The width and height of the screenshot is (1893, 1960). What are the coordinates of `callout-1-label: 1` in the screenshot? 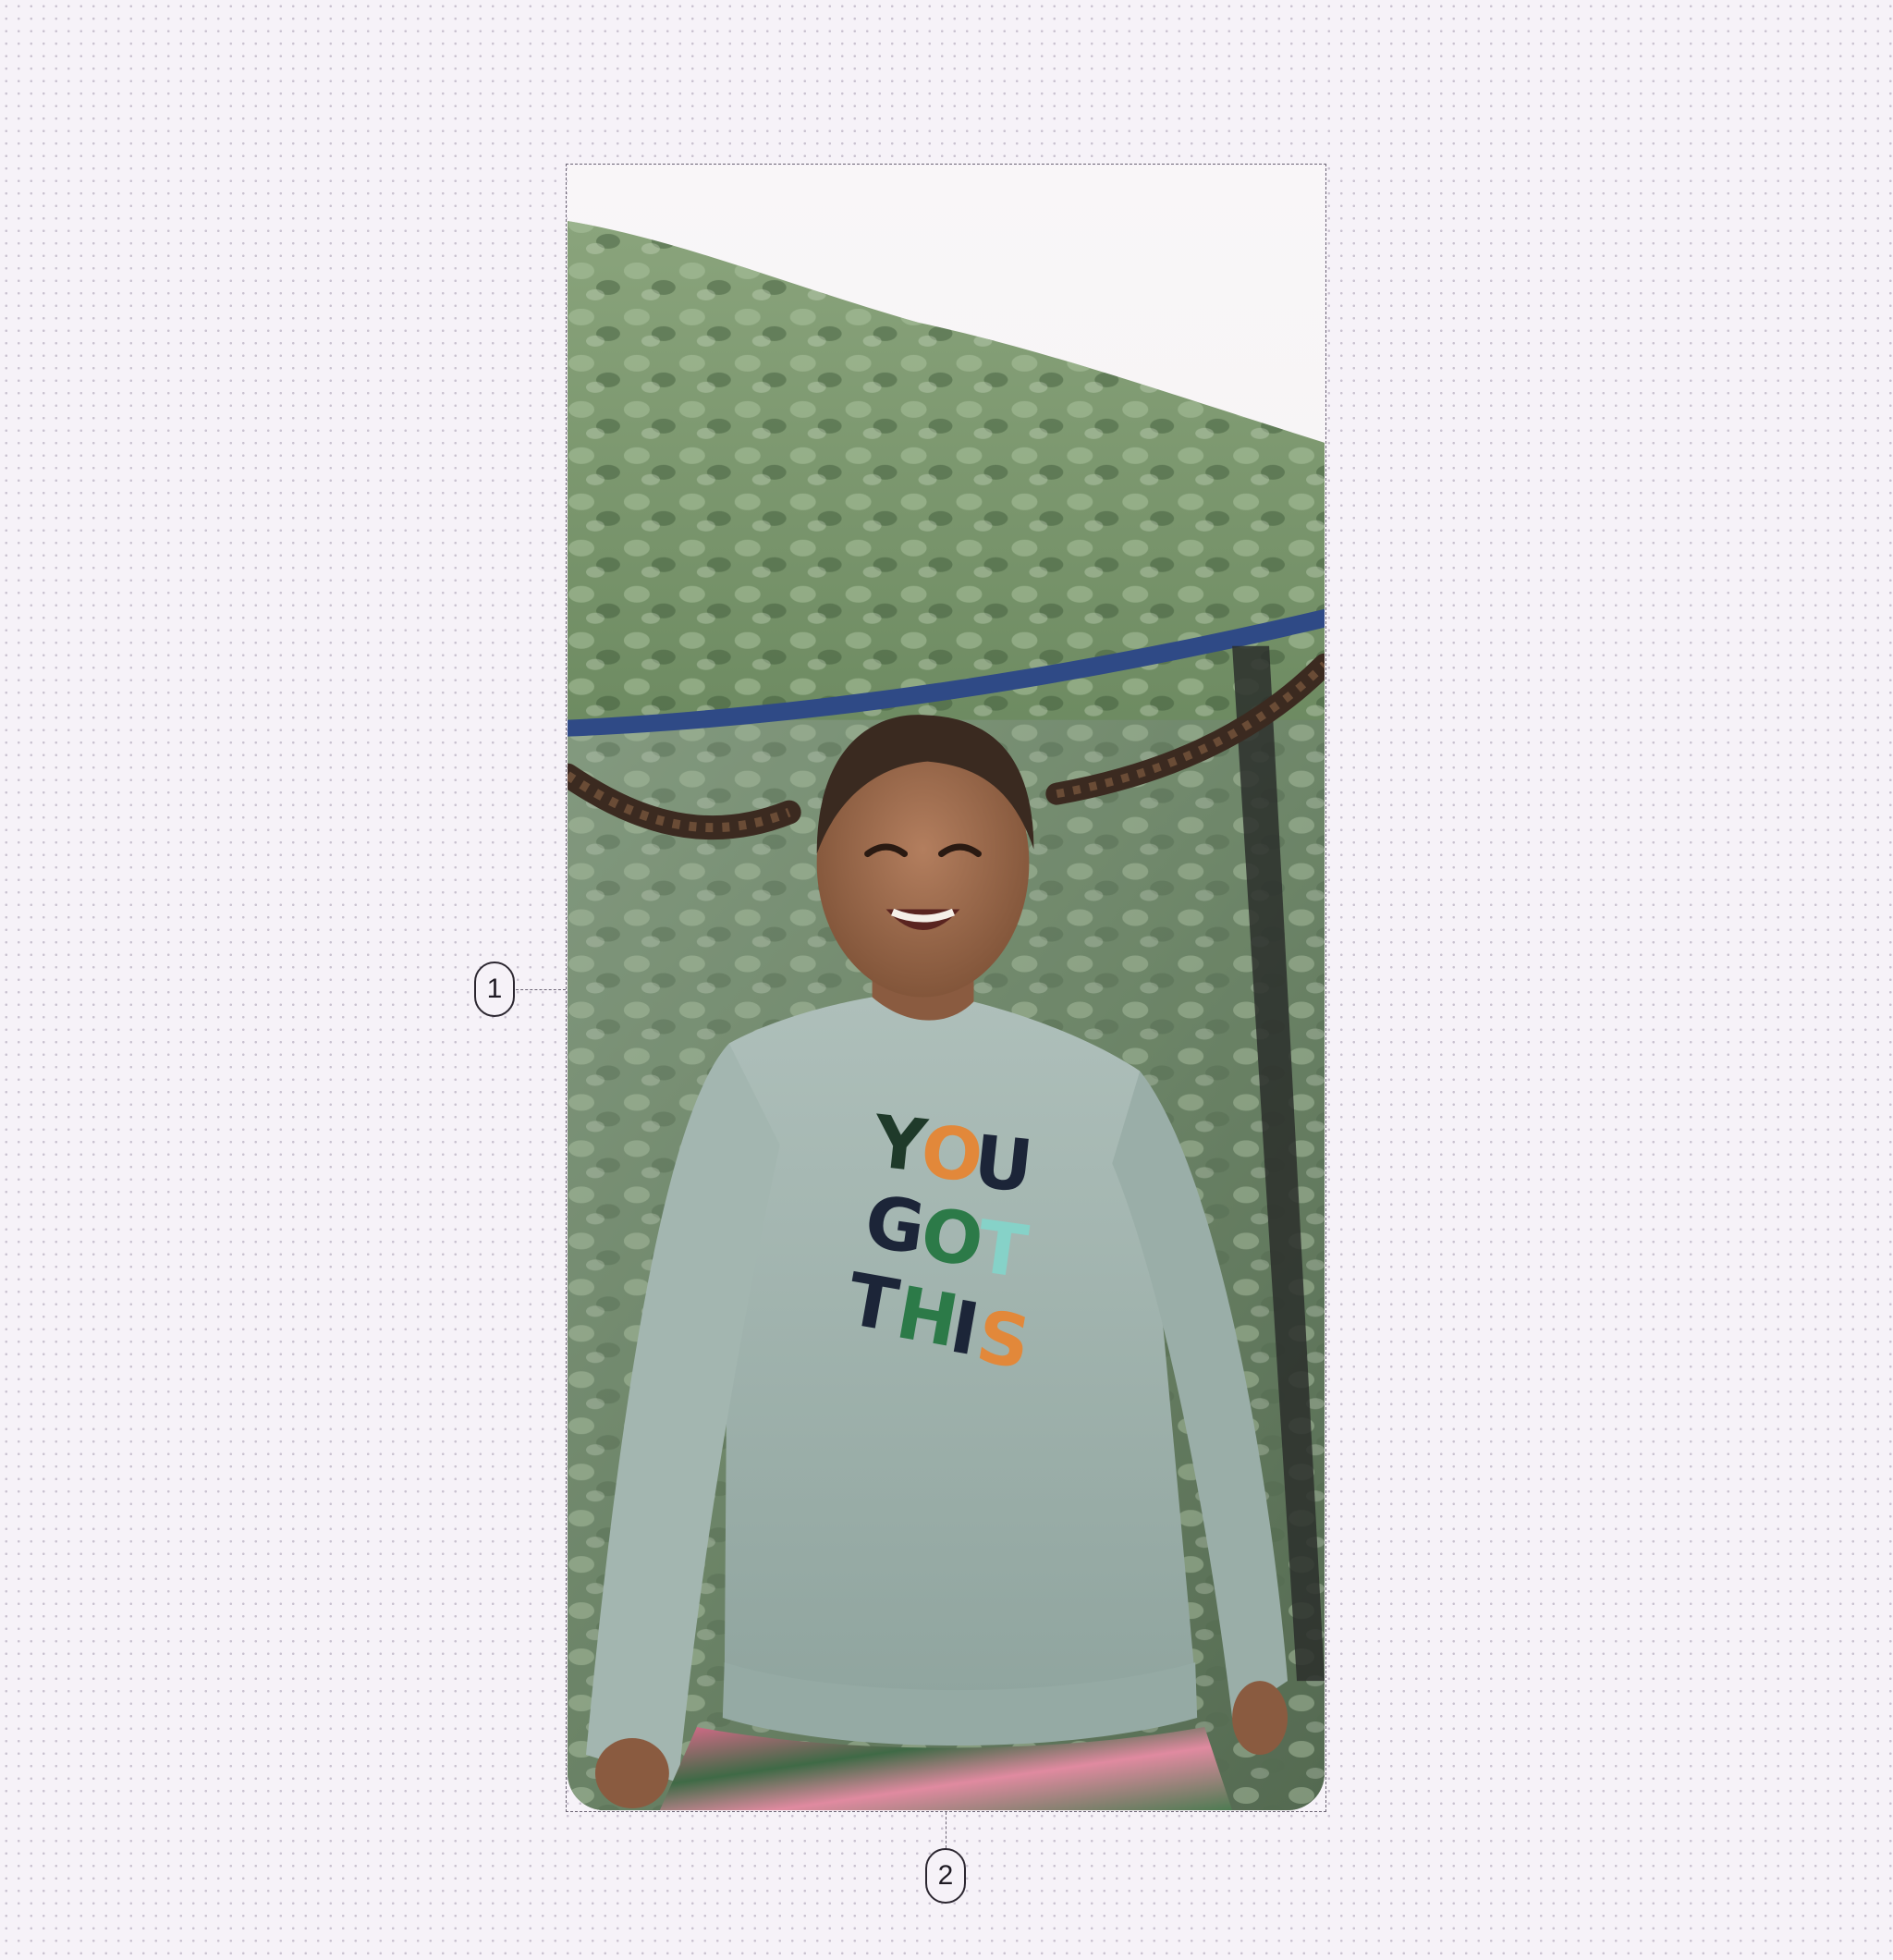 It's located at (495, 989).